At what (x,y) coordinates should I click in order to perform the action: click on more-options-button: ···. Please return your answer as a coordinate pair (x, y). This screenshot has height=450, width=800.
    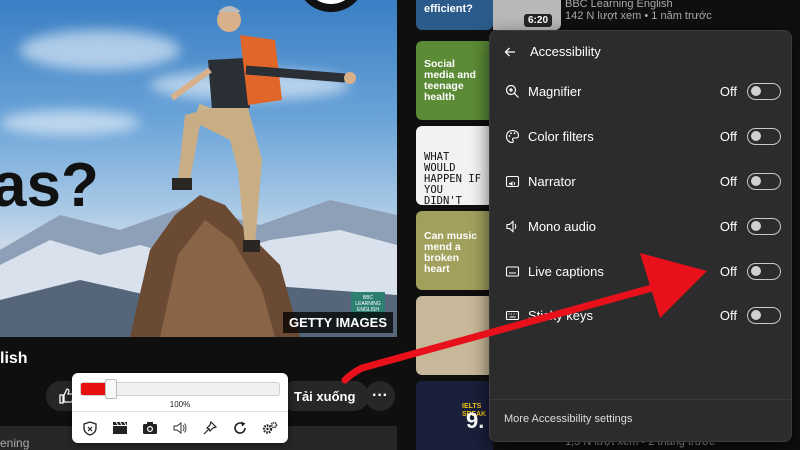
    Looking at the image, I should click on (380, 396).